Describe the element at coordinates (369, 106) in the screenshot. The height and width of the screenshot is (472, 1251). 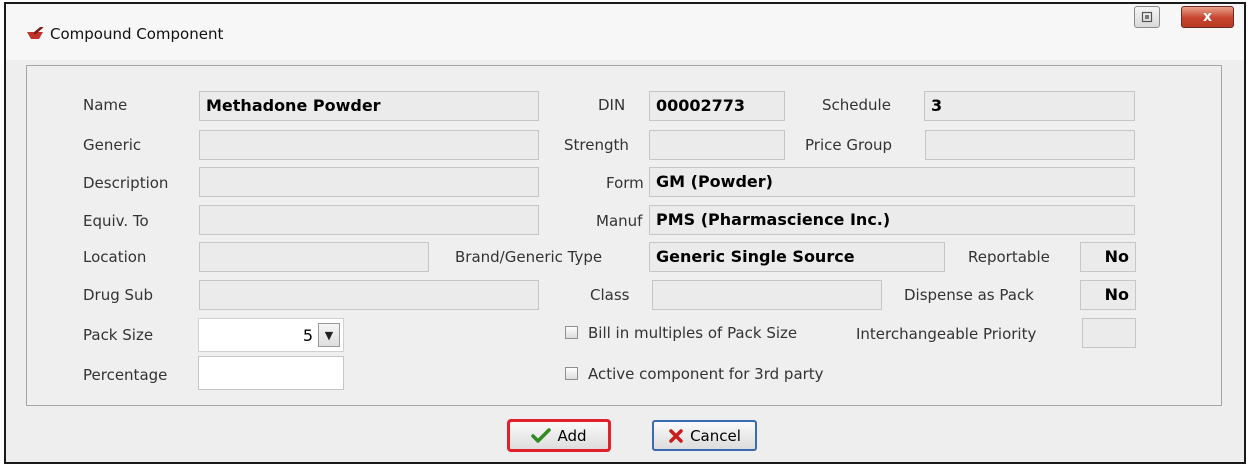
I see `name-field: Methadone Powder` at that location.